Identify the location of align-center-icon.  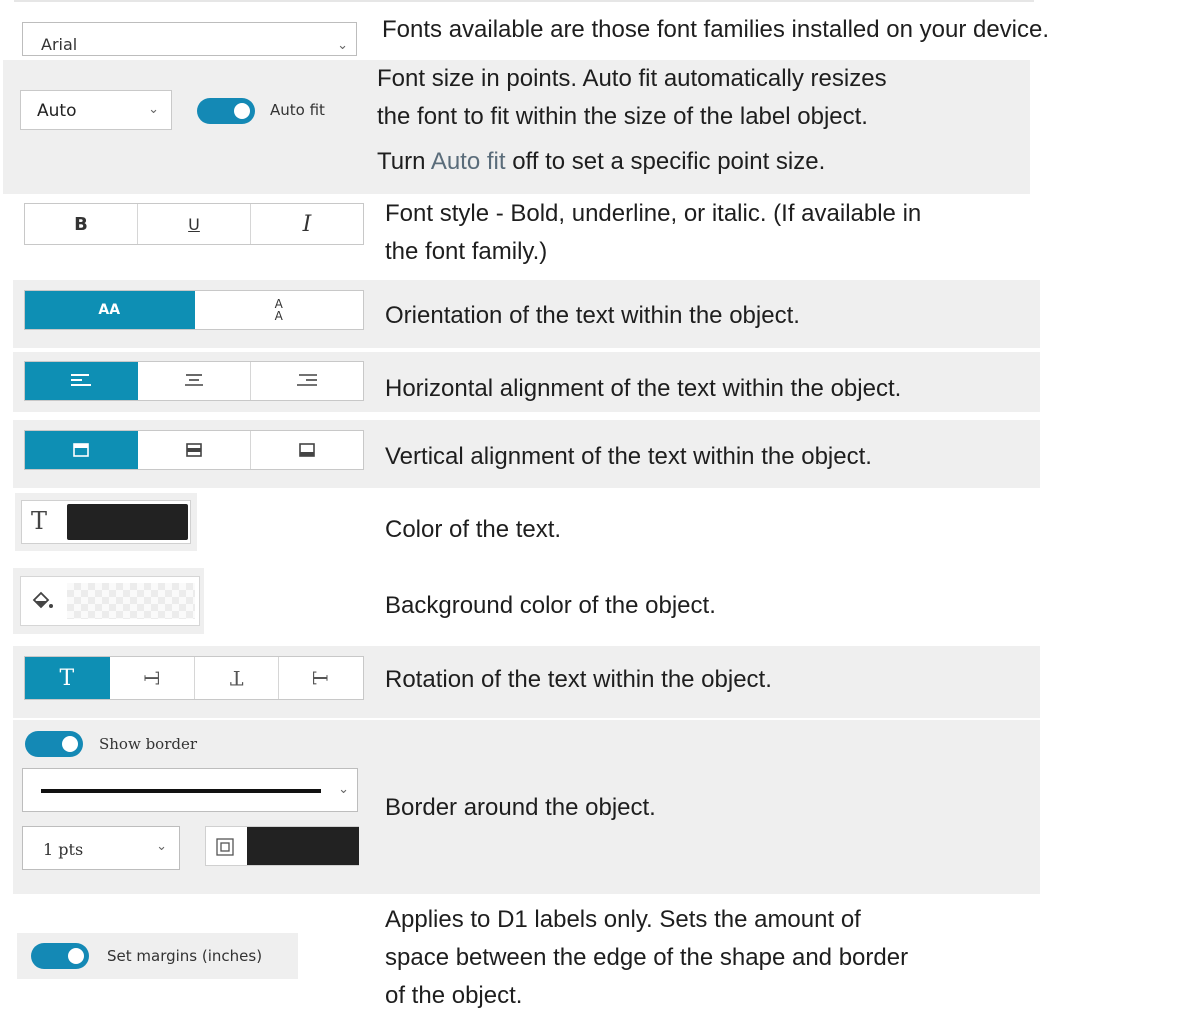
(194, 380).